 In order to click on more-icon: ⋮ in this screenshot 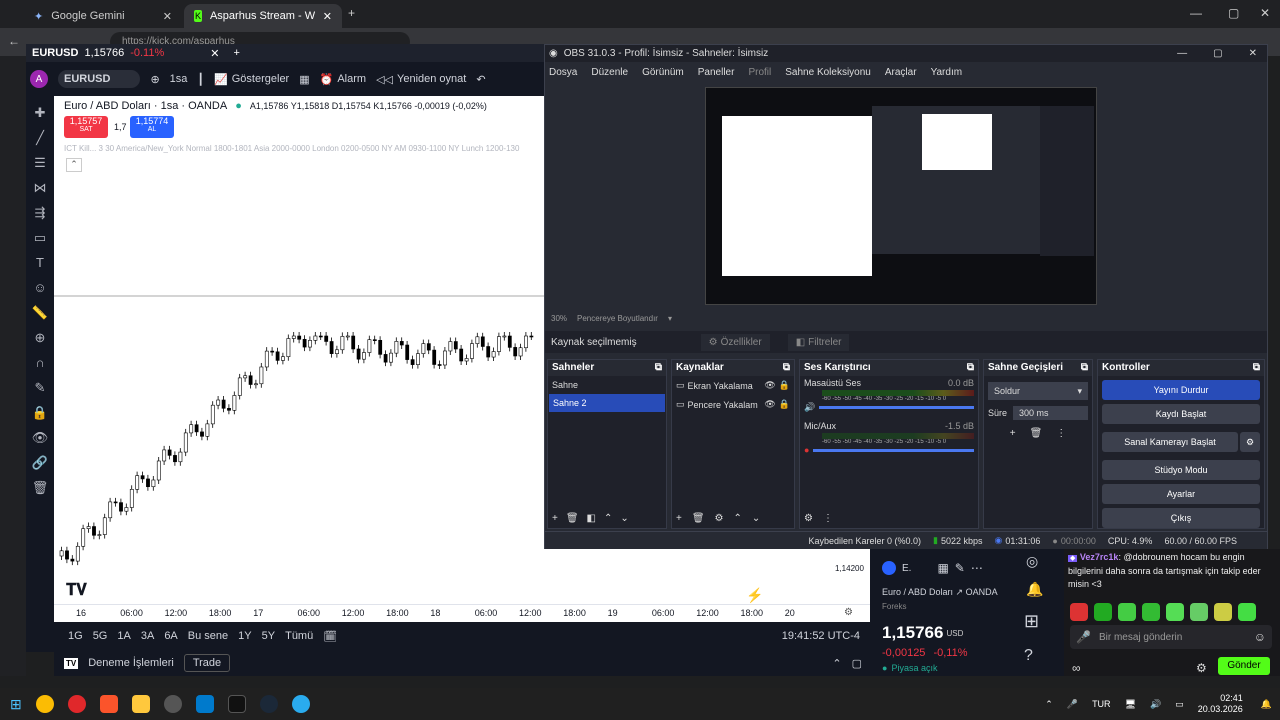, I will do `click(828, 518)`.